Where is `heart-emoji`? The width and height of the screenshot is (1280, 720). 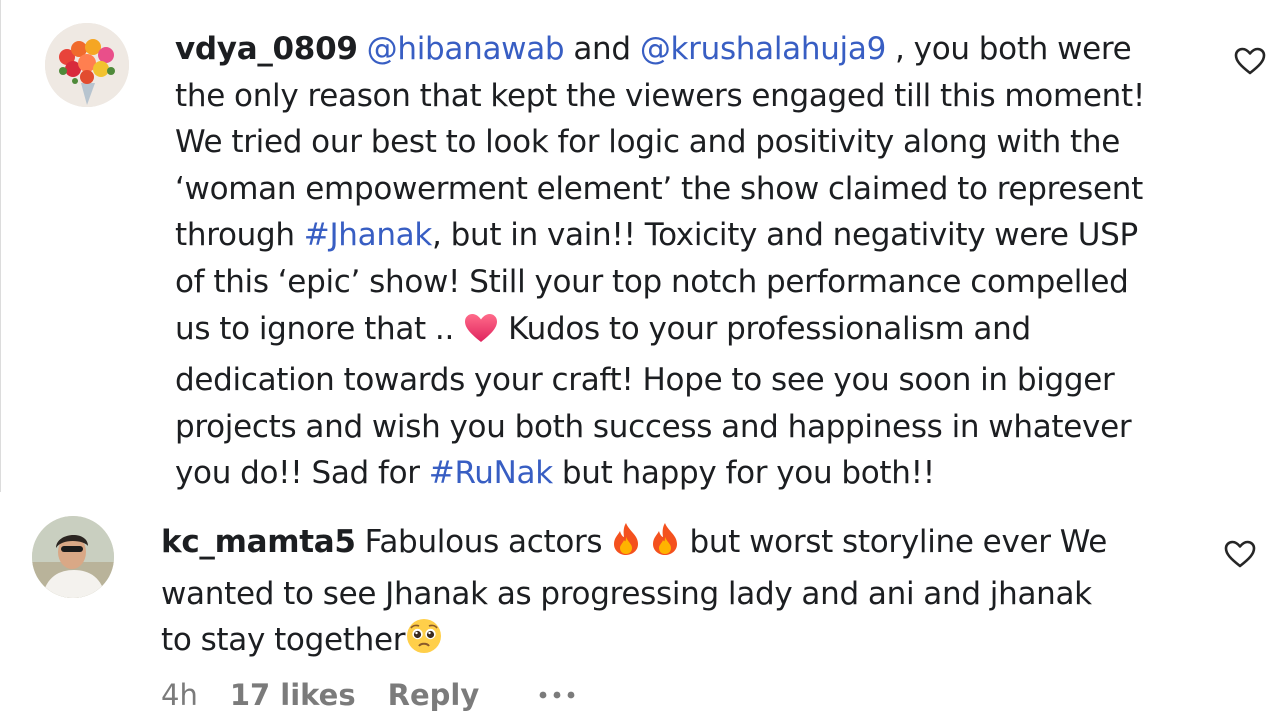
heart-emoji is located at coordinates (481, 334).